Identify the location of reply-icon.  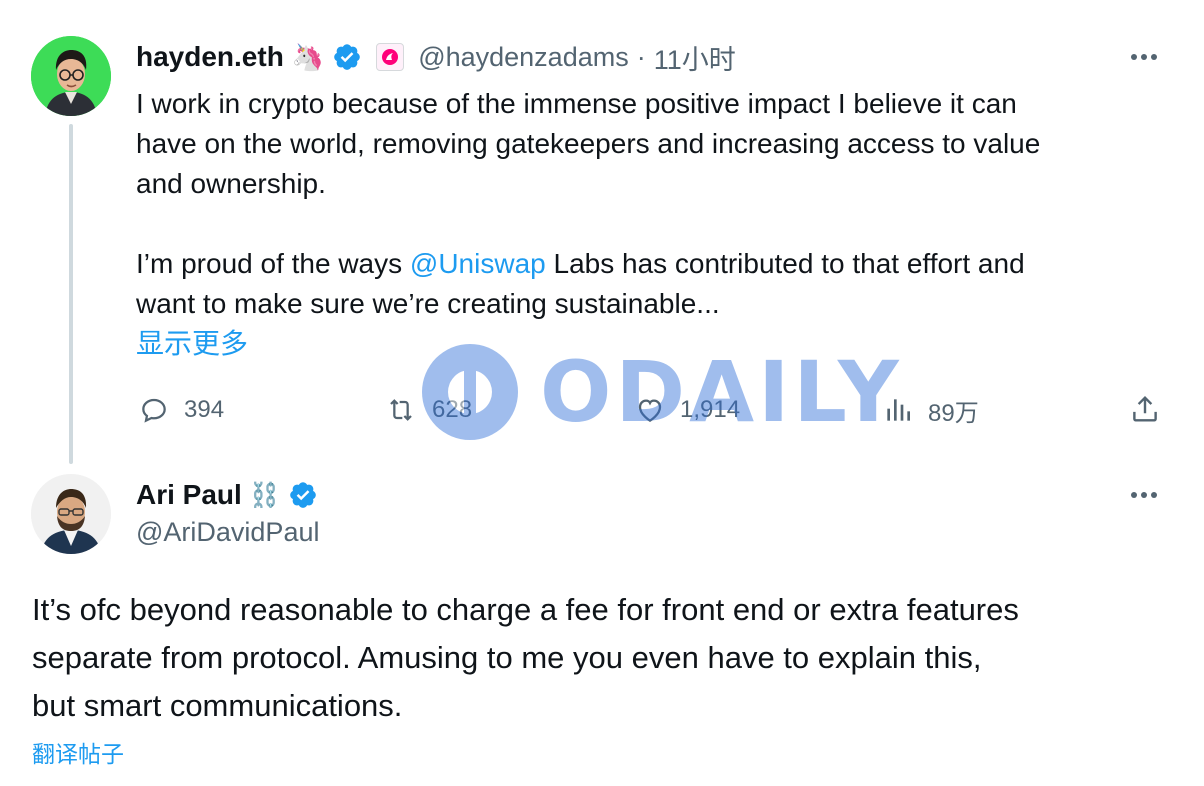
(154, 410).